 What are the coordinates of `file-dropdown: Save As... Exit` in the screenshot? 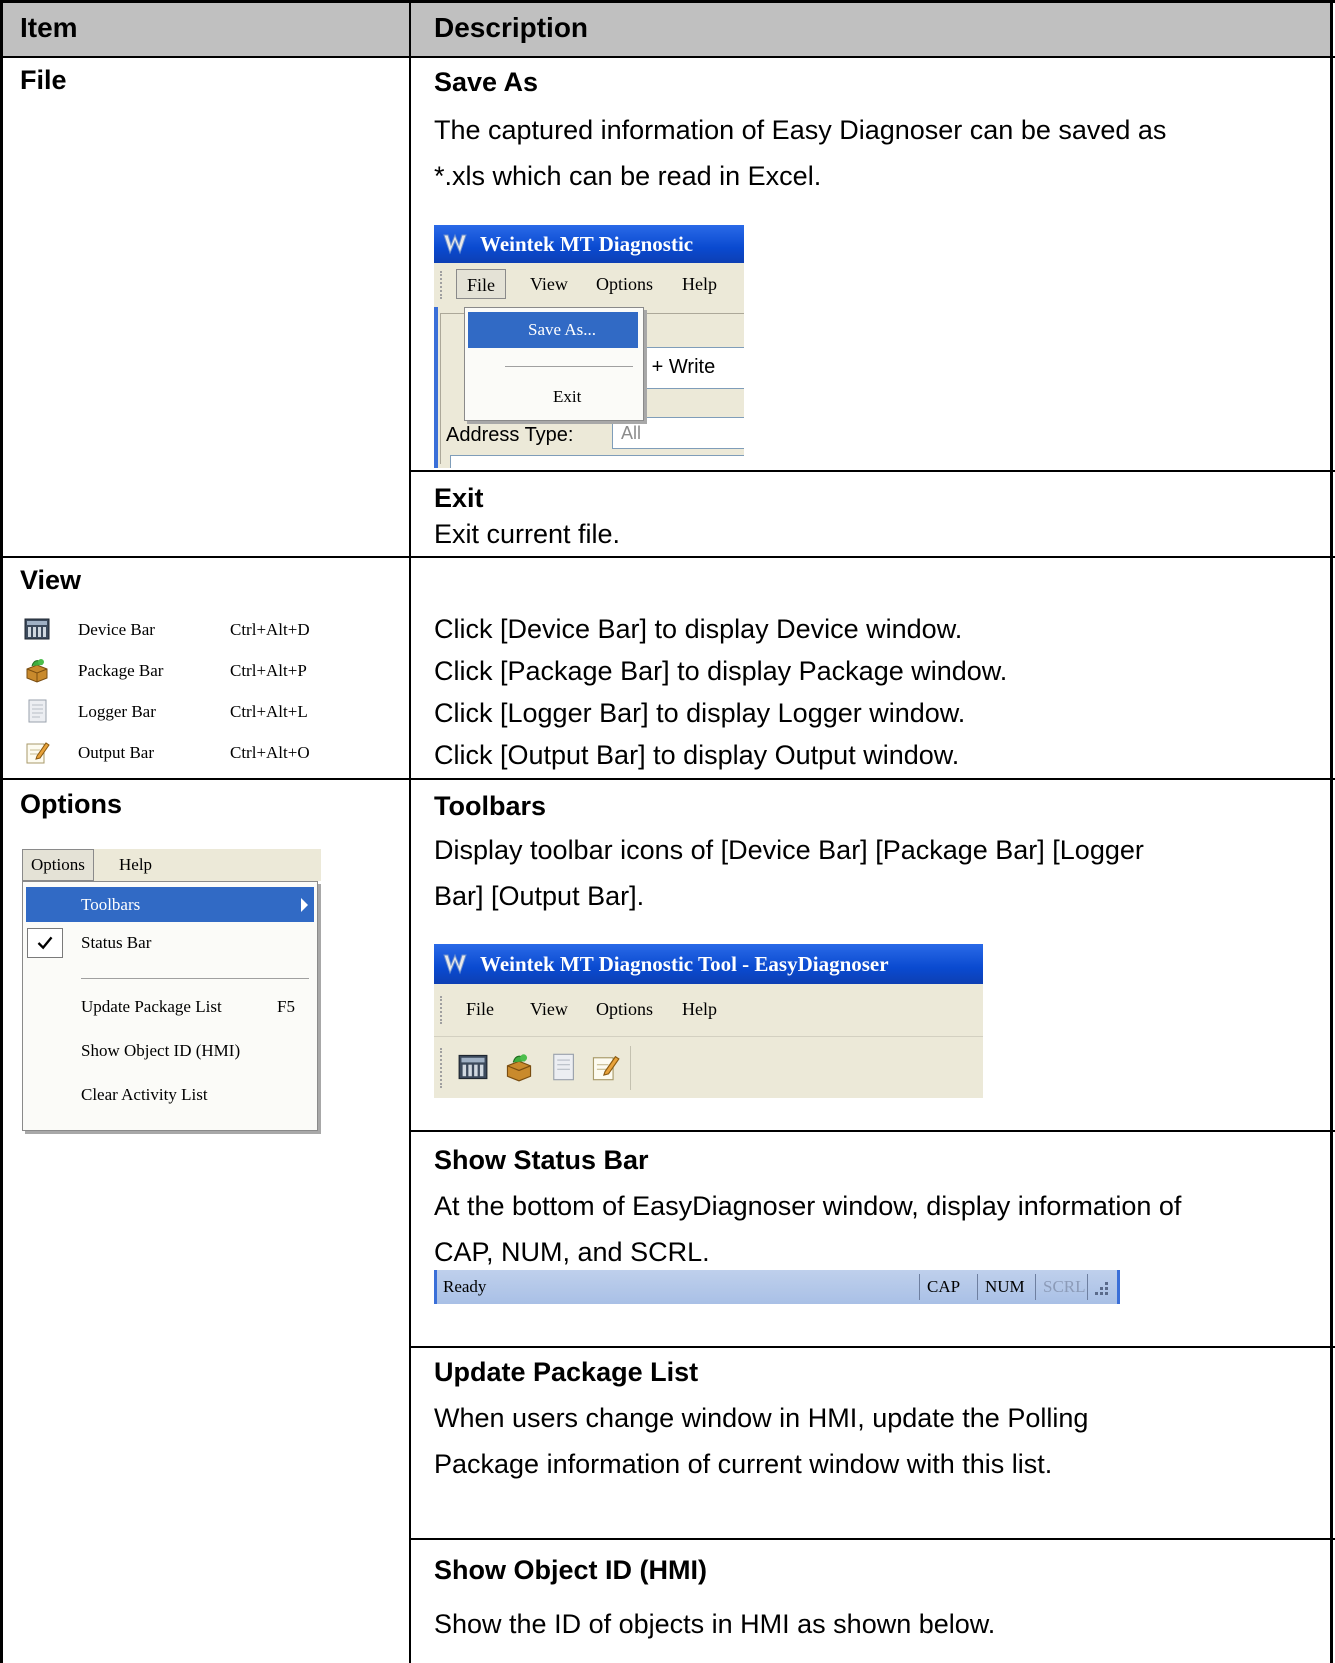 It's located at (554, 364).